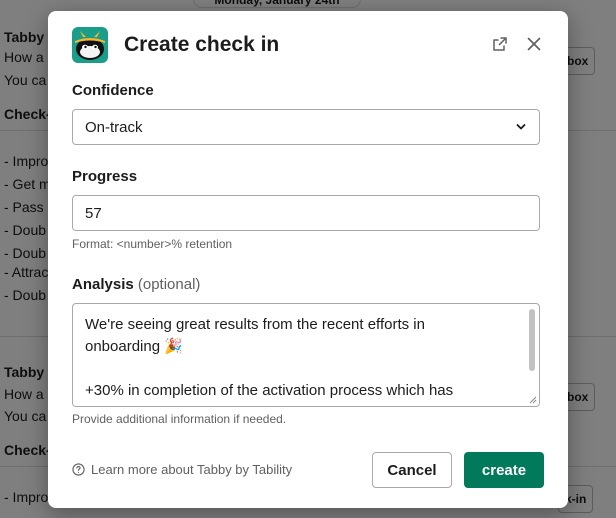  What do you see at coordinates (169, 284) in the screenshot?
I see `optional-tag: (optional)` at bounding box center [169, 284].